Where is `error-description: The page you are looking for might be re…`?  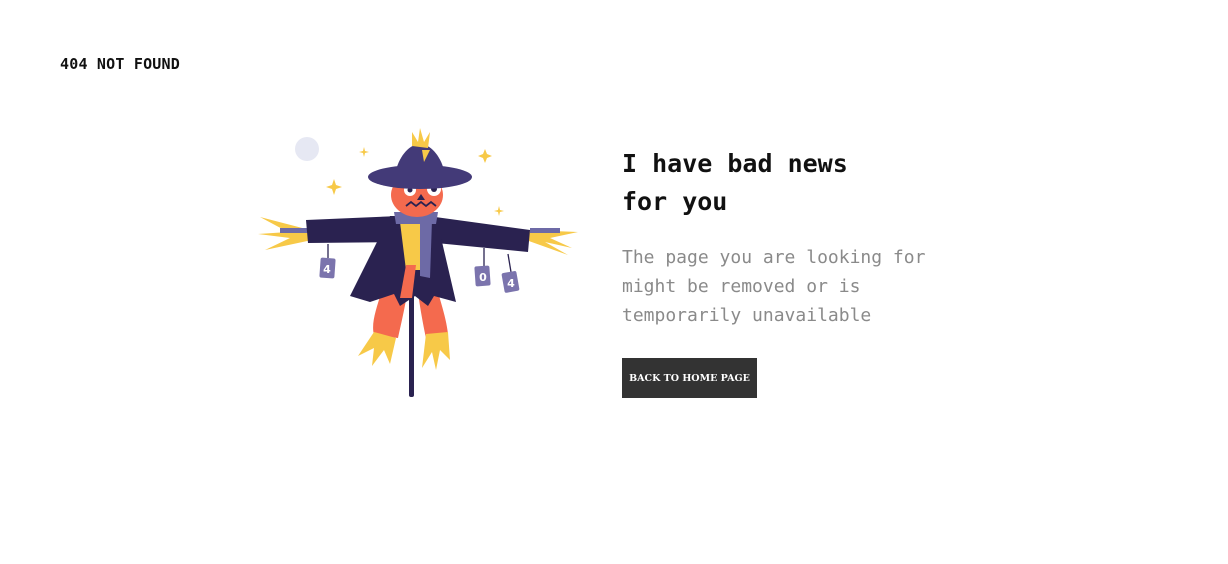
error-description: The page you are looking for might be re… is located at coordinates (774, 286).